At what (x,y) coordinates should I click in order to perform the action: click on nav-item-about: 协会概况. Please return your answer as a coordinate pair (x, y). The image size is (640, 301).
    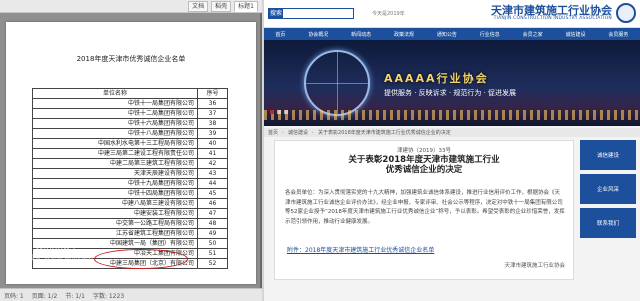
    Looking at the image, I should click on (318, 34).